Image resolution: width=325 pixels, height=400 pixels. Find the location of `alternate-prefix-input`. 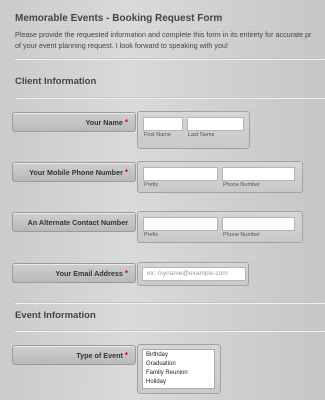

alternate-prefix-input is located at coordinates (180, 224).